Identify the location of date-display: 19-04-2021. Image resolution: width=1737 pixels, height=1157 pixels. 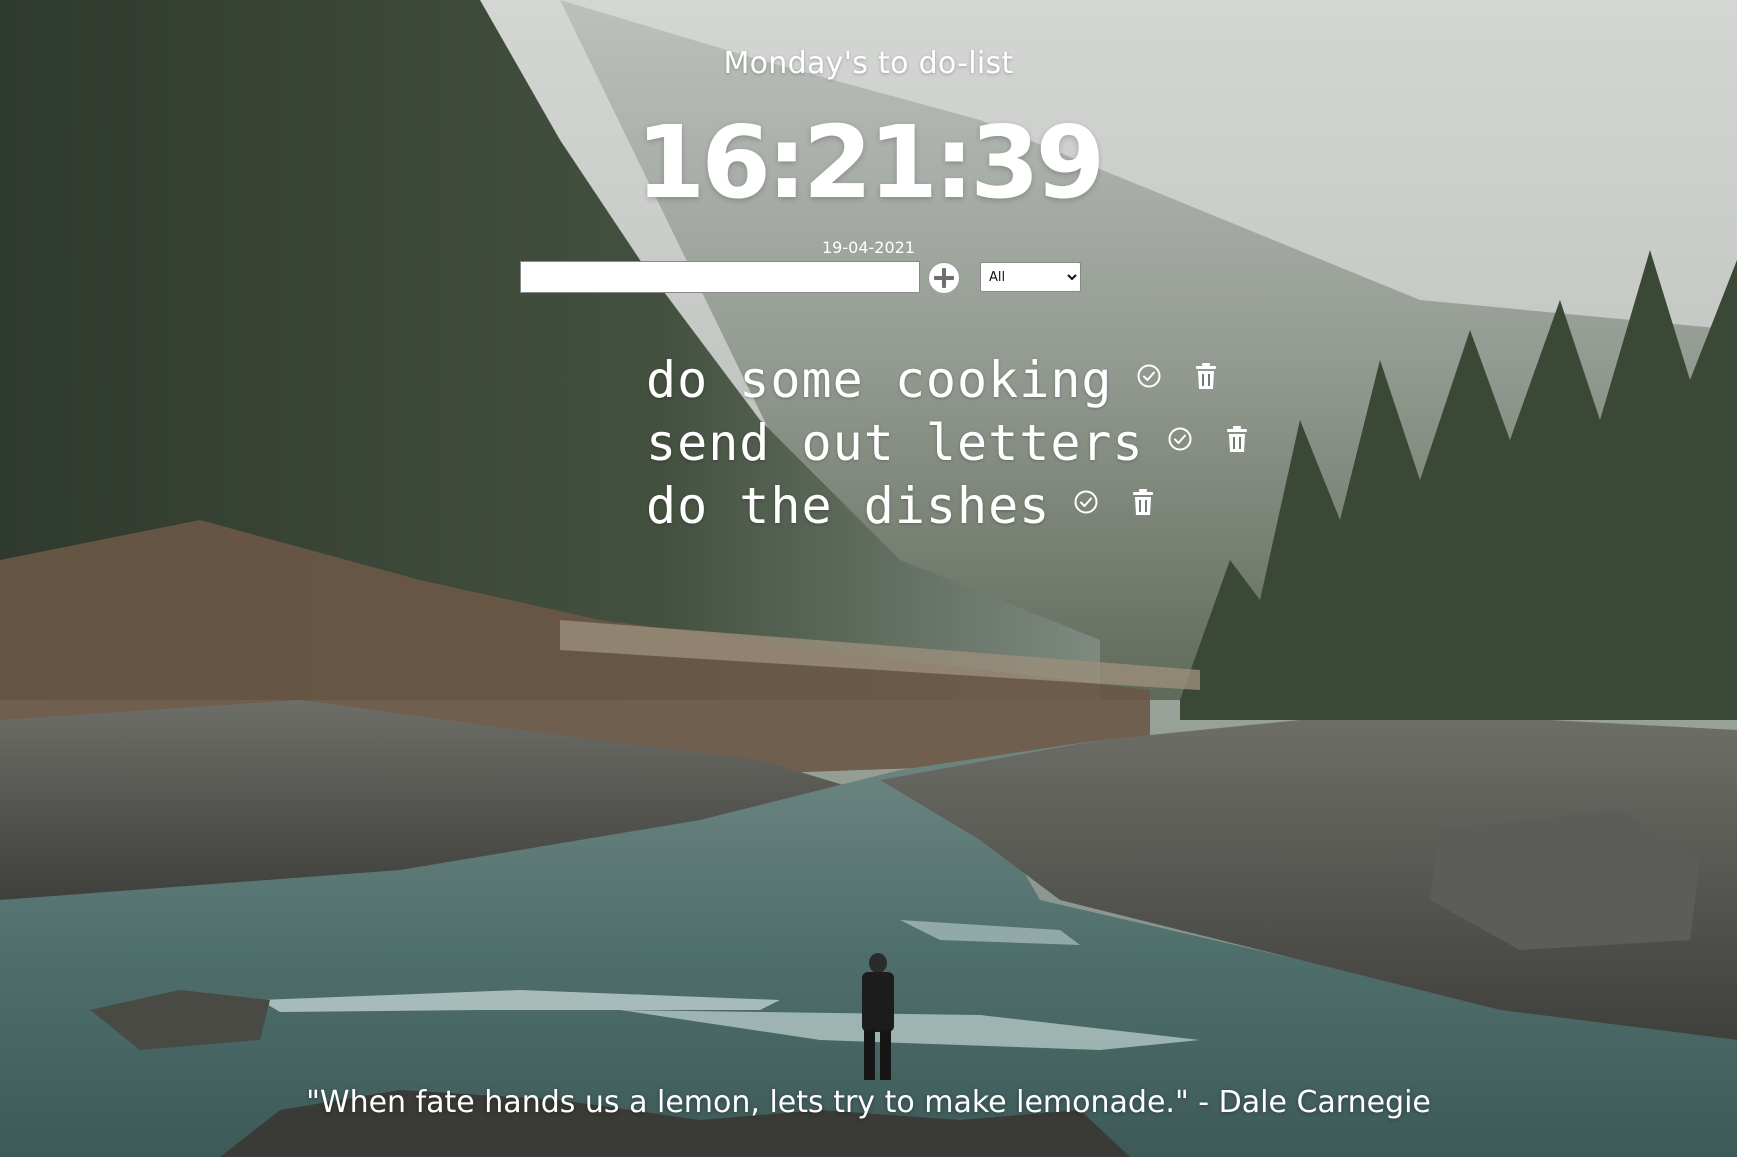
(868, 247).